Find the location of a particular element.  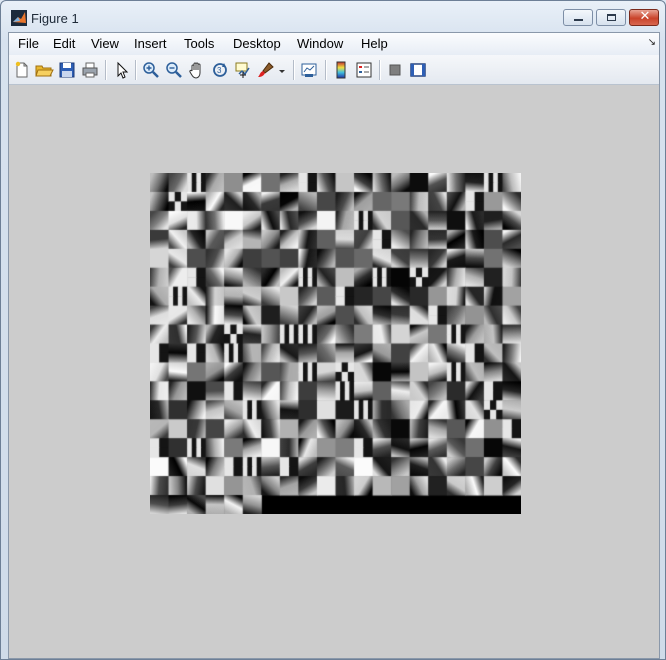

menu-edit: Edit is located at coordinates (64, 43).